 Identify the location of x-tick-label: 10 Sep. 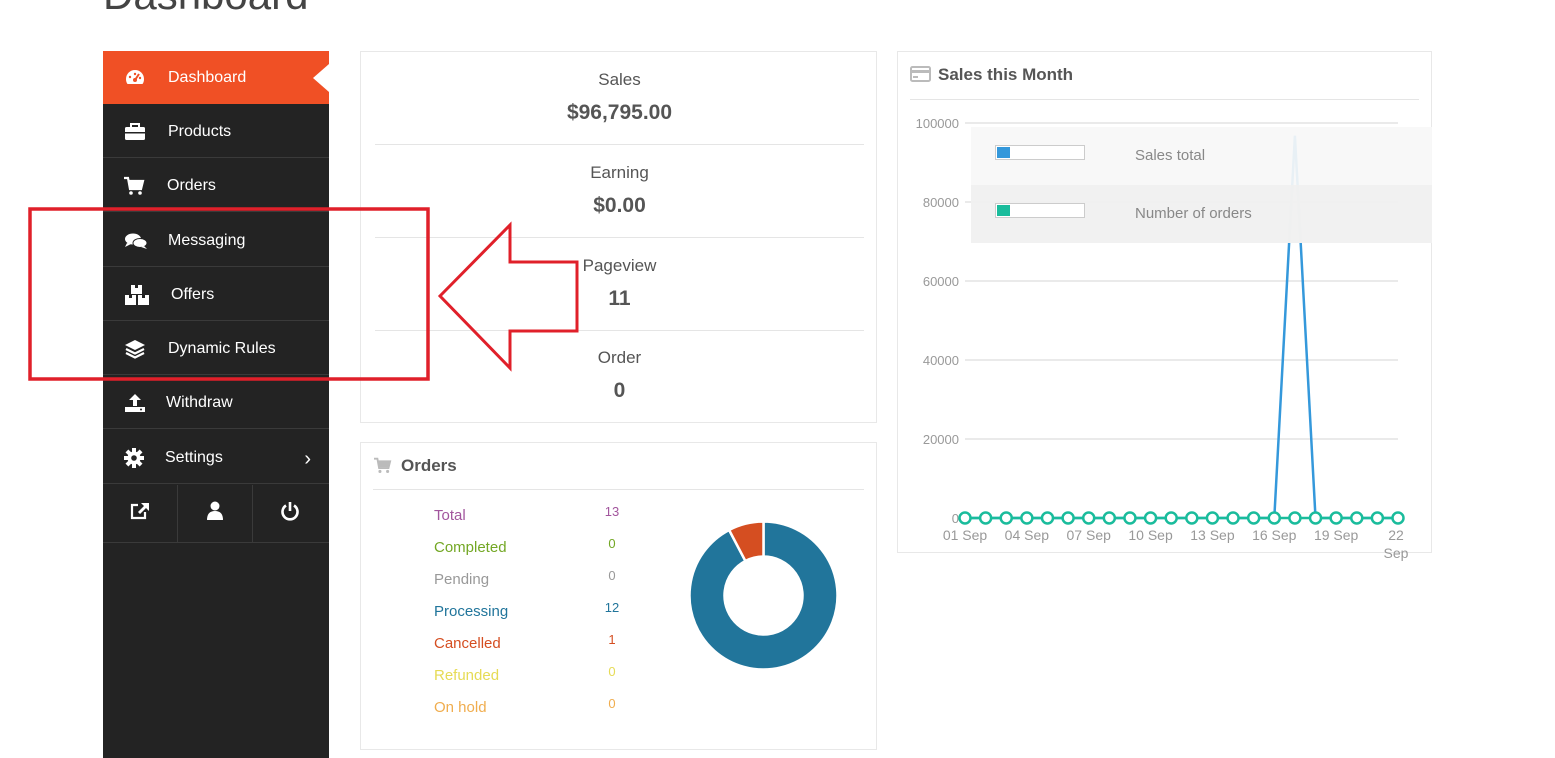
(1150, 535).